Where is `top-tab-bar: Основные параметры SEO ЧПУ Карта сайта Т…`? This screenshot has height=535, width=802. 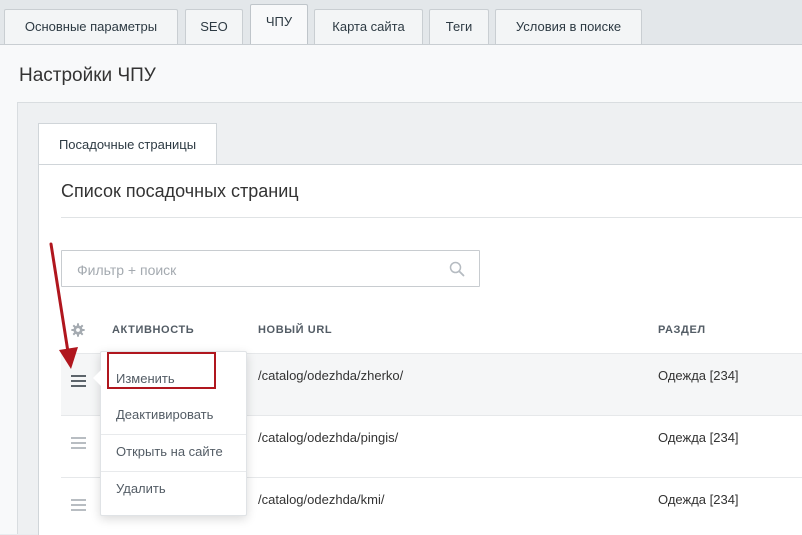
top-tab-bar: Основные параметры SEO ЧПУ Карта сайта Т… is located at coordinates (401, 22).